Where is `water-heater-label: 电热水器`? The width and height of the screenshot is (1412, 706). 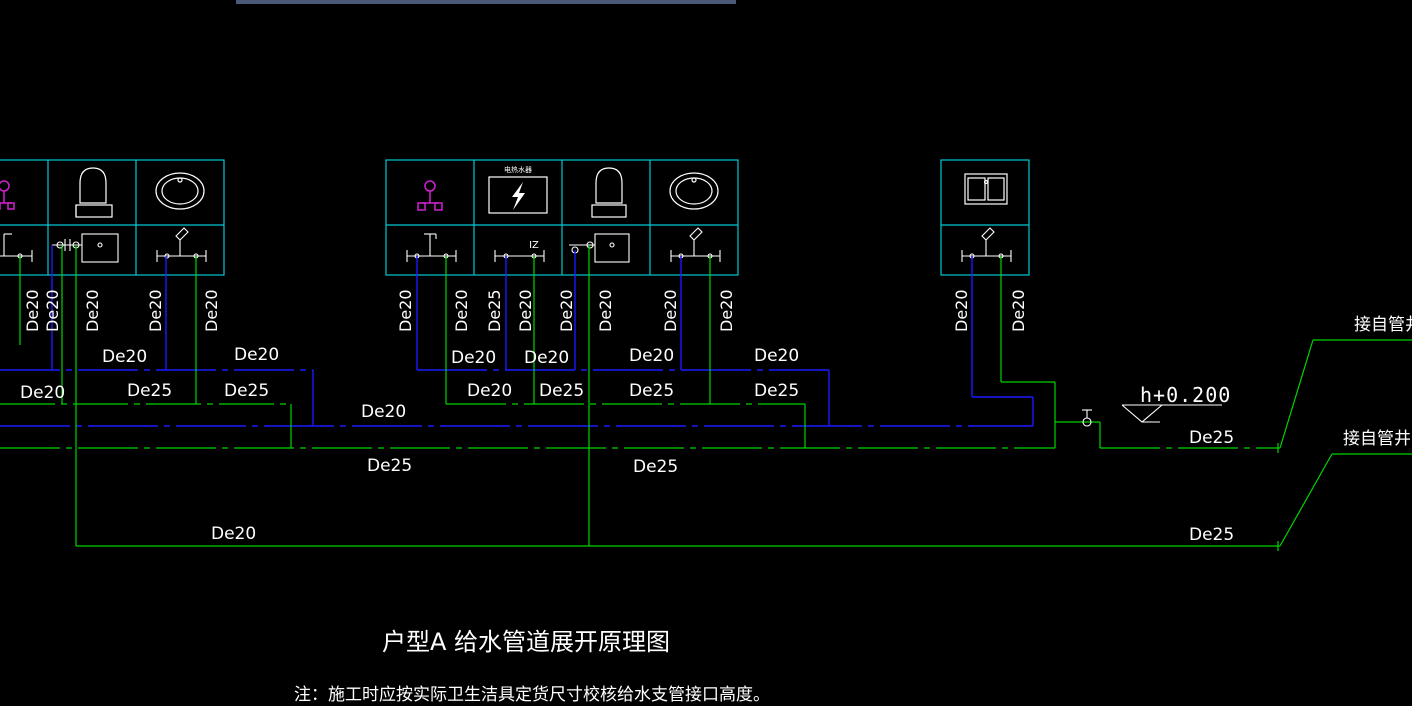 water-heater-label: 电热水器 is located at coordinates (518, 169).